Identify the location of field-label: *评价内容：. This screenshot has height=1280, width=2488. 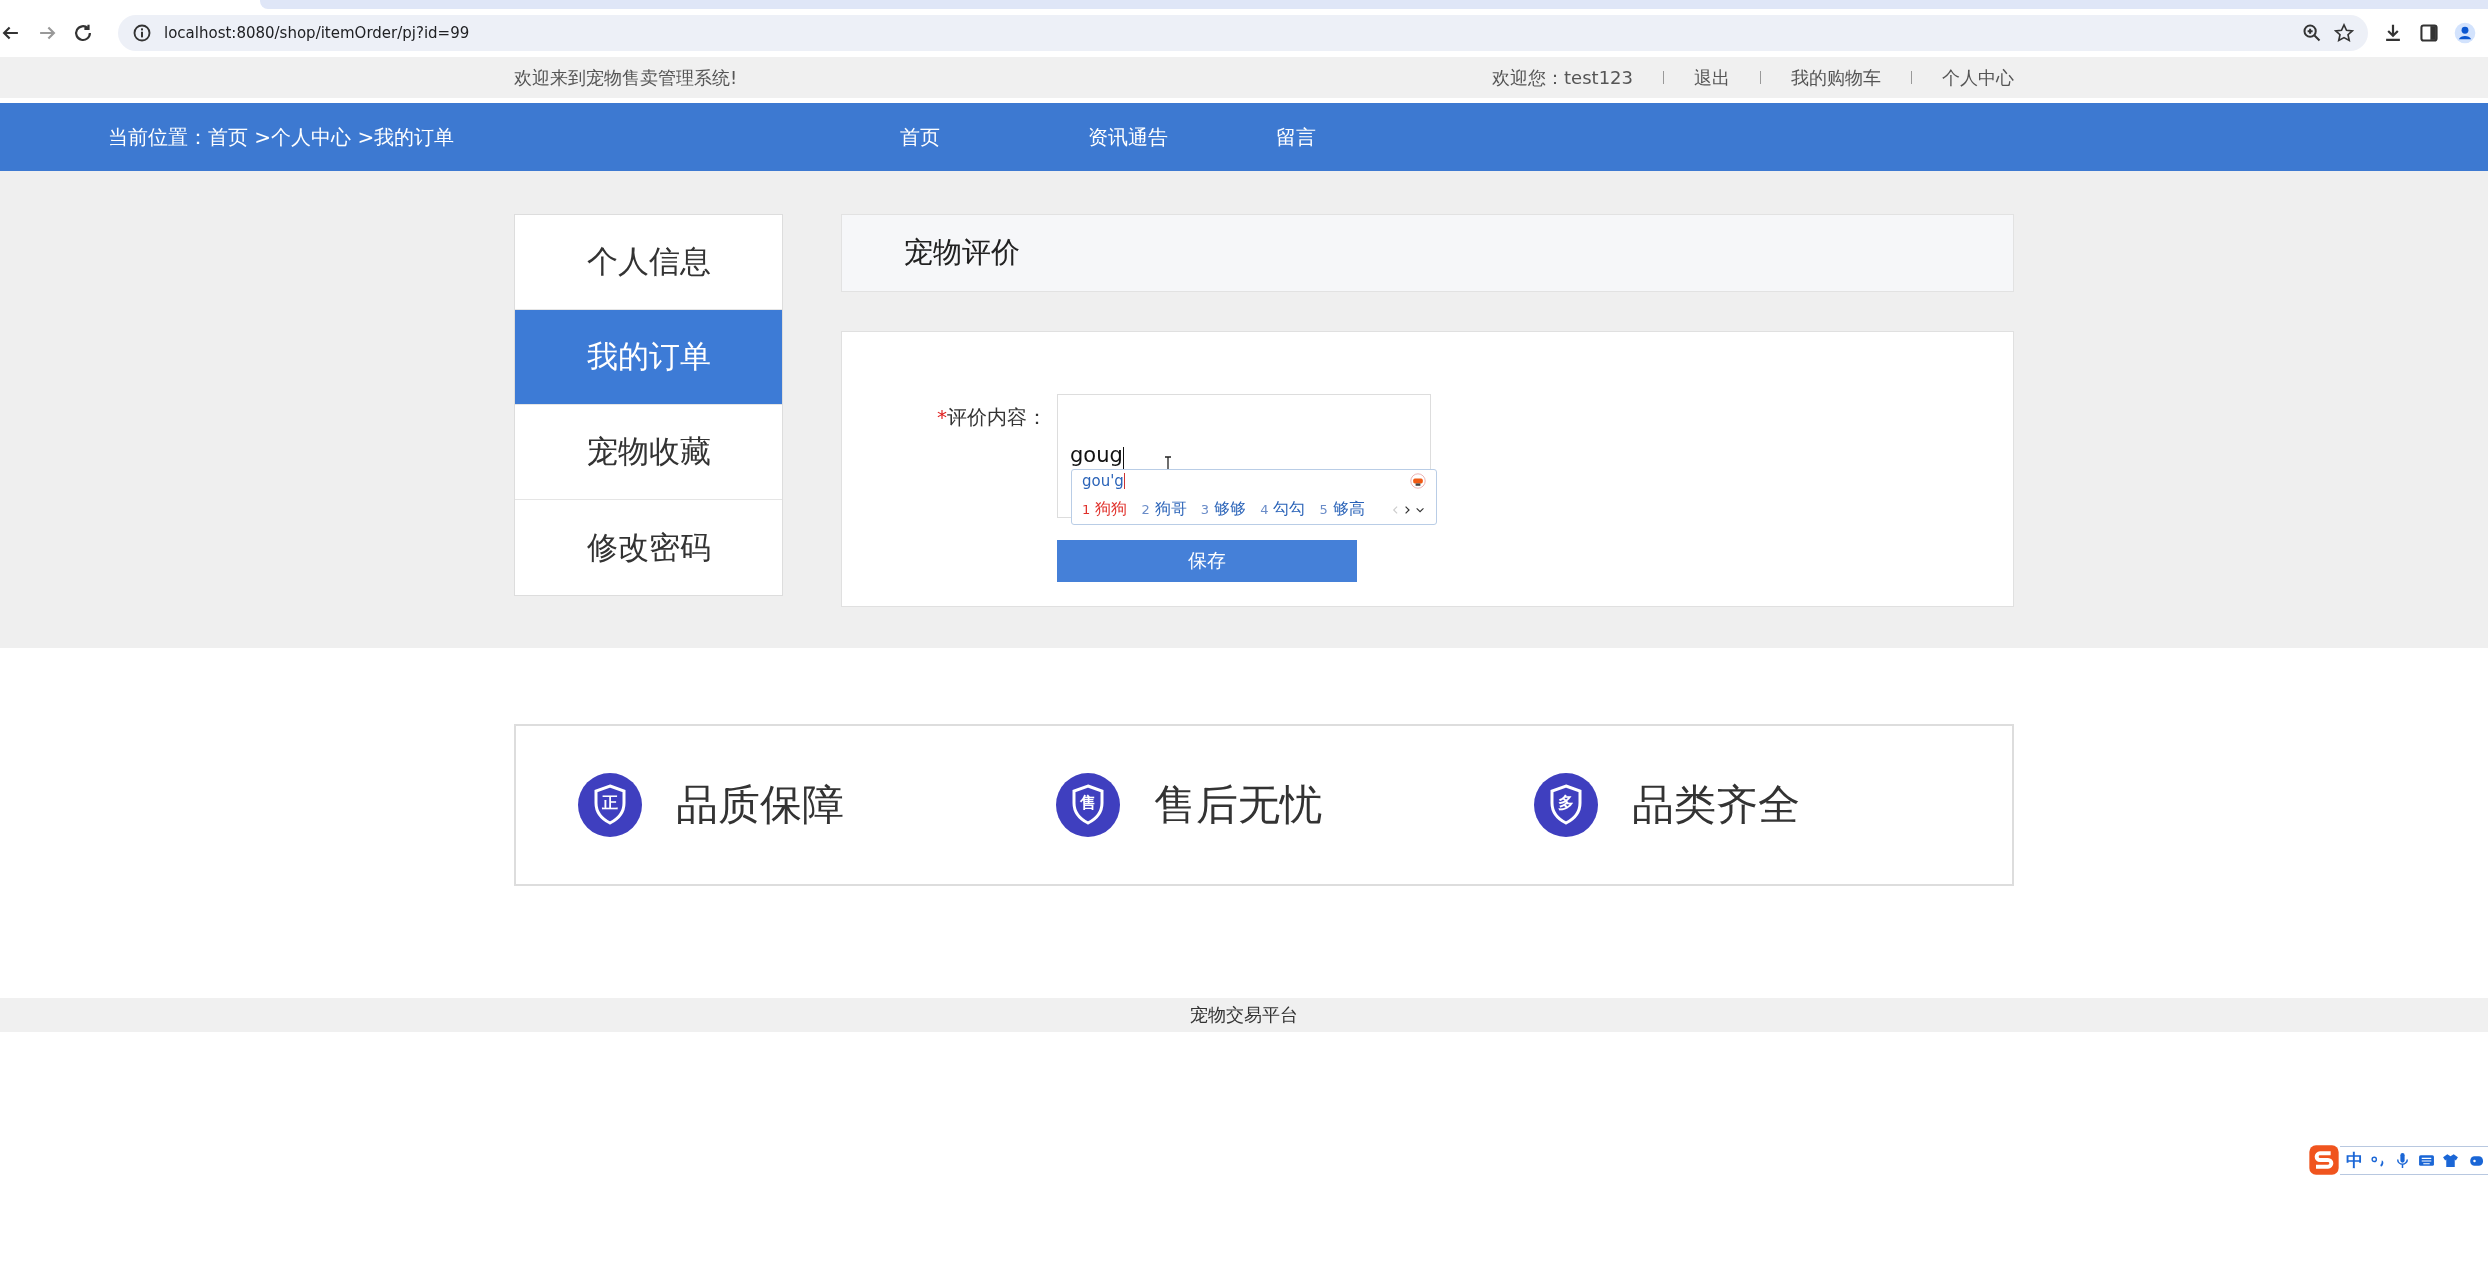
(991, 417).